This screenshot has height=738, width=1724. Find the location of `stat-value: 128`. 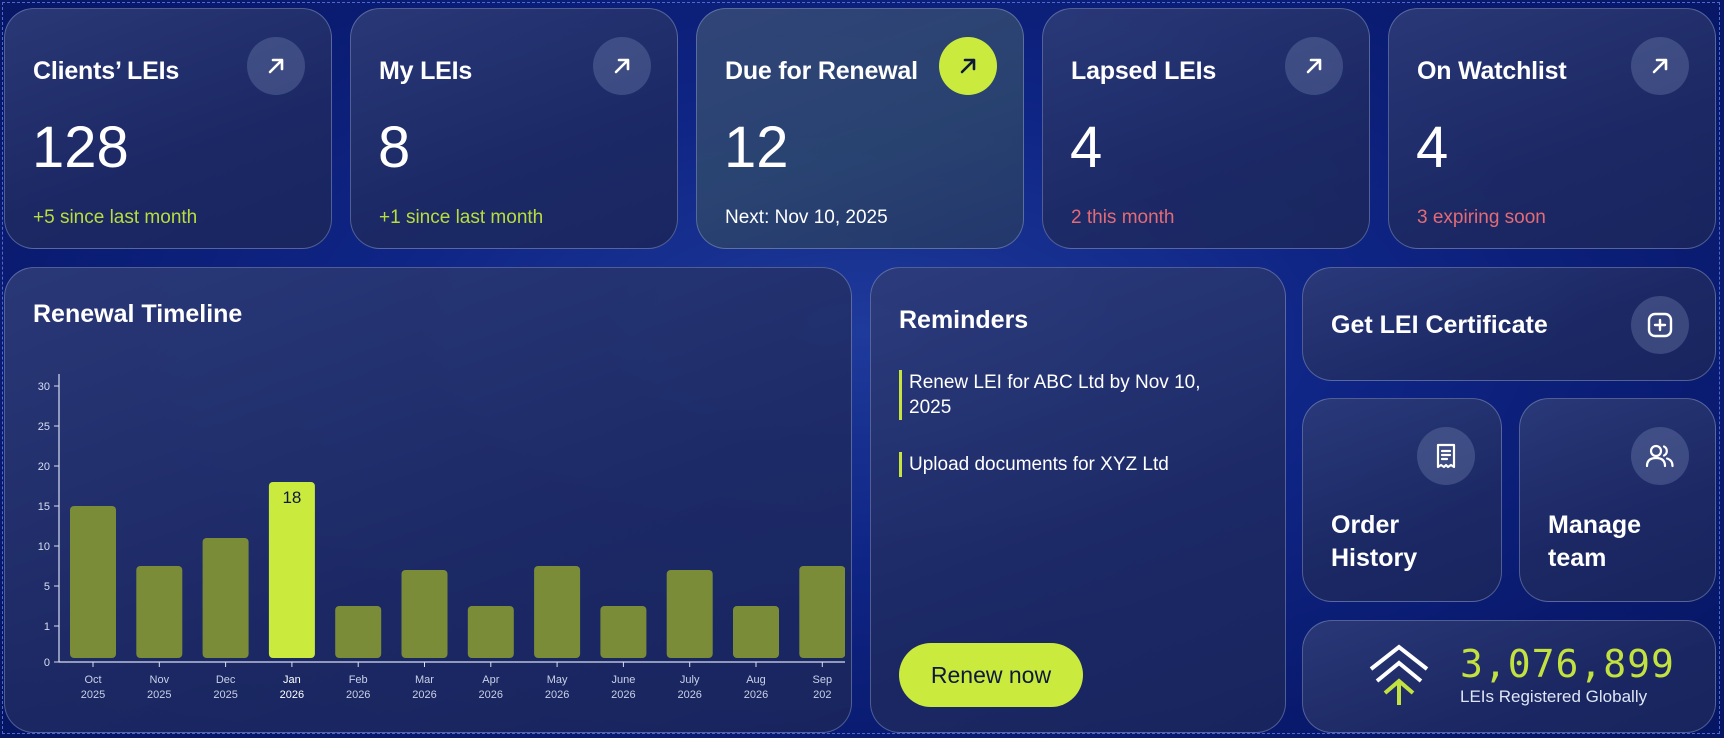

stat-value: 128 is located at coordinates (80, 147).